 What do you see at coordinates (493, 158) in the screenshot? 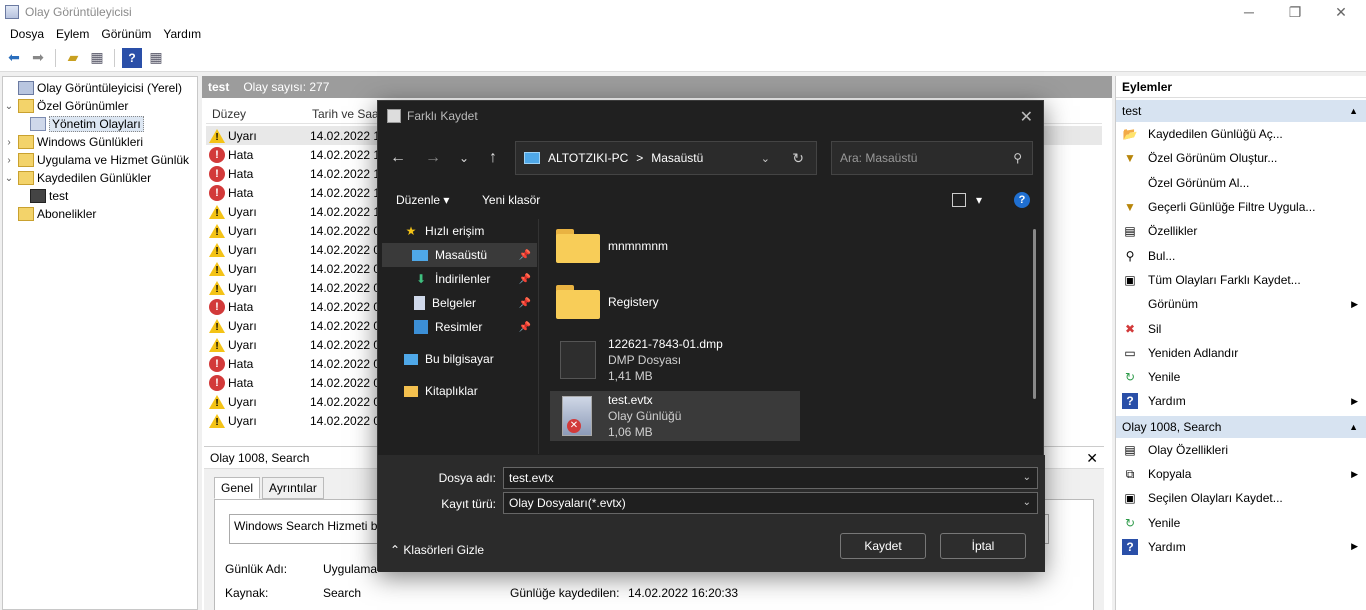
I see `up-icon: ↑` at bounding box center [493, 158].